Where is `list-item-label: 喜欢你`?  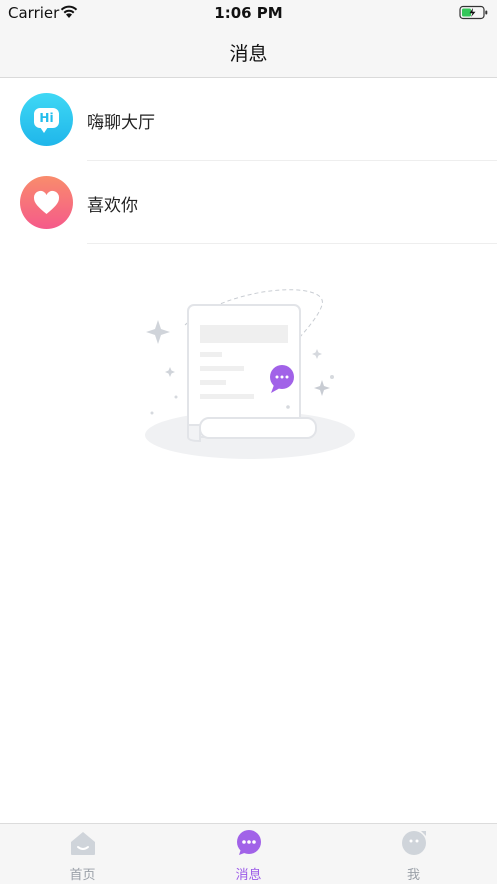
list-item-label: 喜欢你 is located at coordinates (112, 206).